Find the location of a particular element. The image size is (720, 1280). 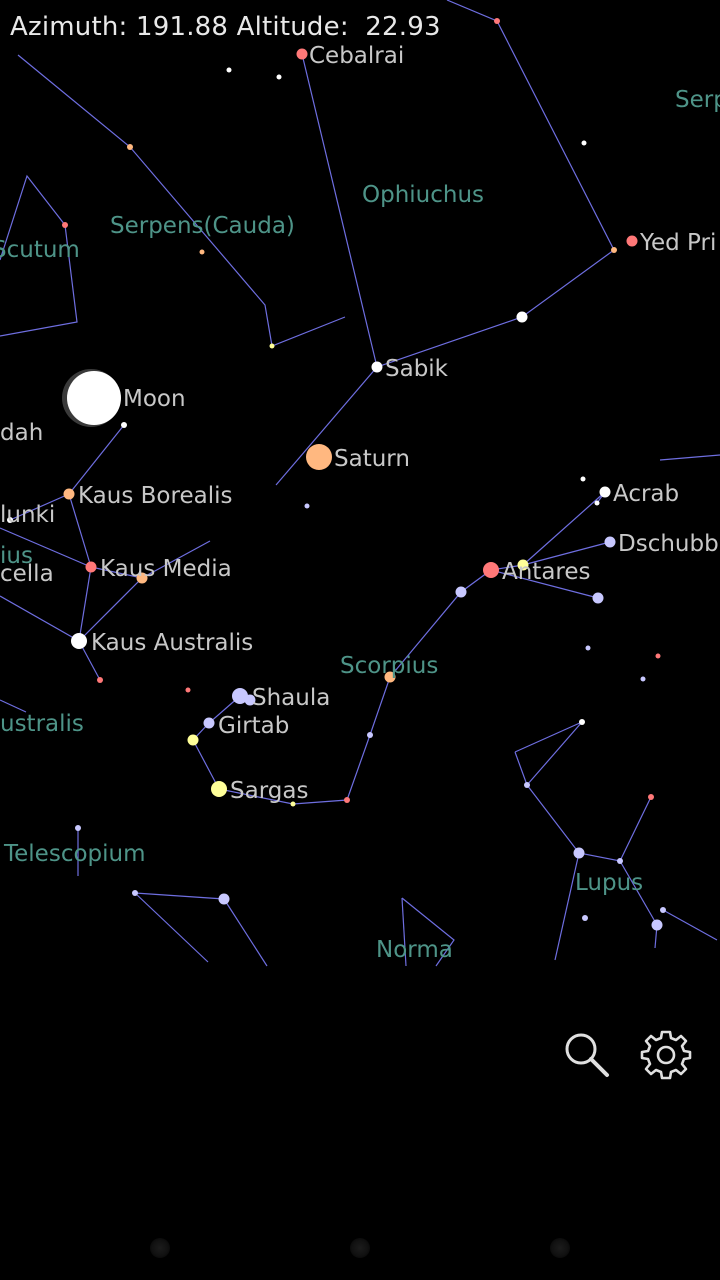

azimuth-value: 191.88 is located at coordinates (182, 27).